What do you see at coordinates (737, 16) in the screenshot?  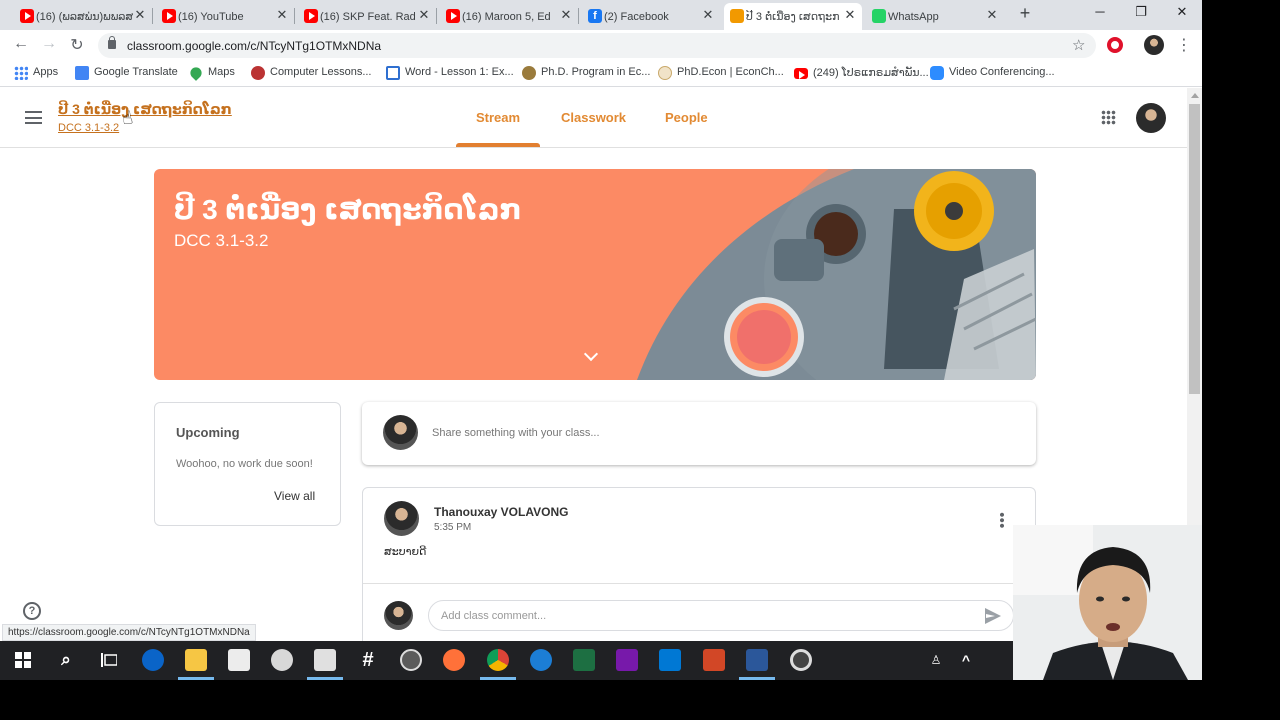 I see `classroom-icon` at bounding box center [737, 16].